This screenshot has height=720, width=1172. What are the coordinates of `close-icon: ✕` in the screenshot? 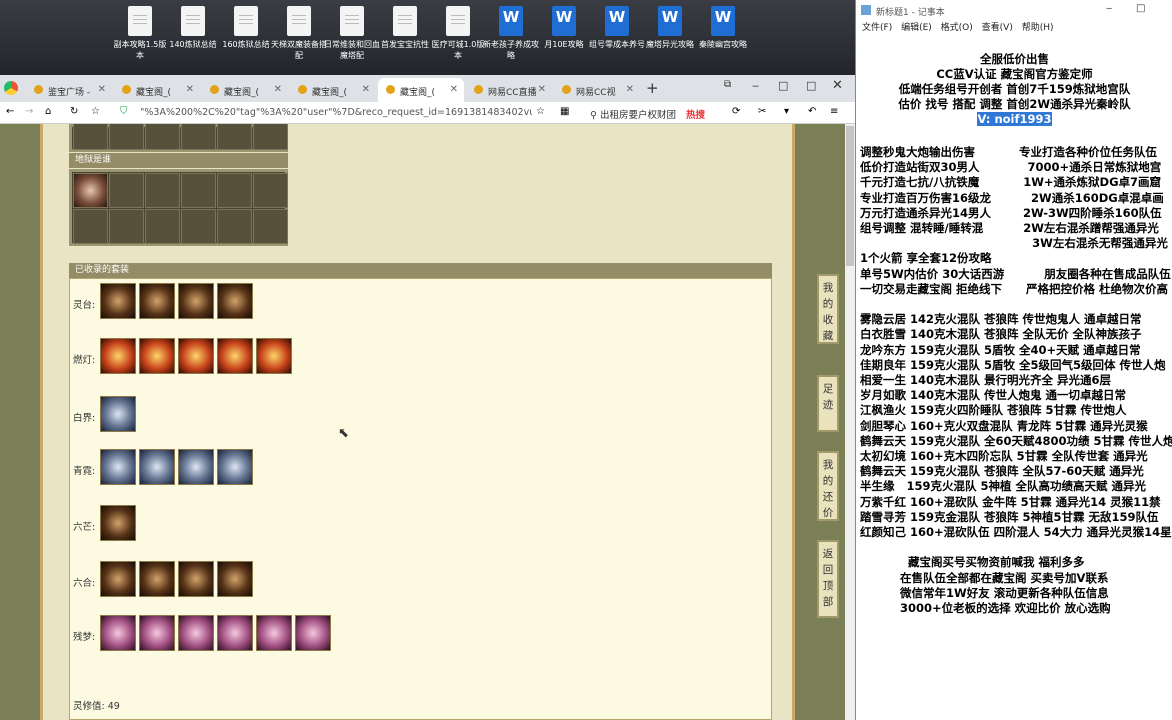 It's located at (837, 85).